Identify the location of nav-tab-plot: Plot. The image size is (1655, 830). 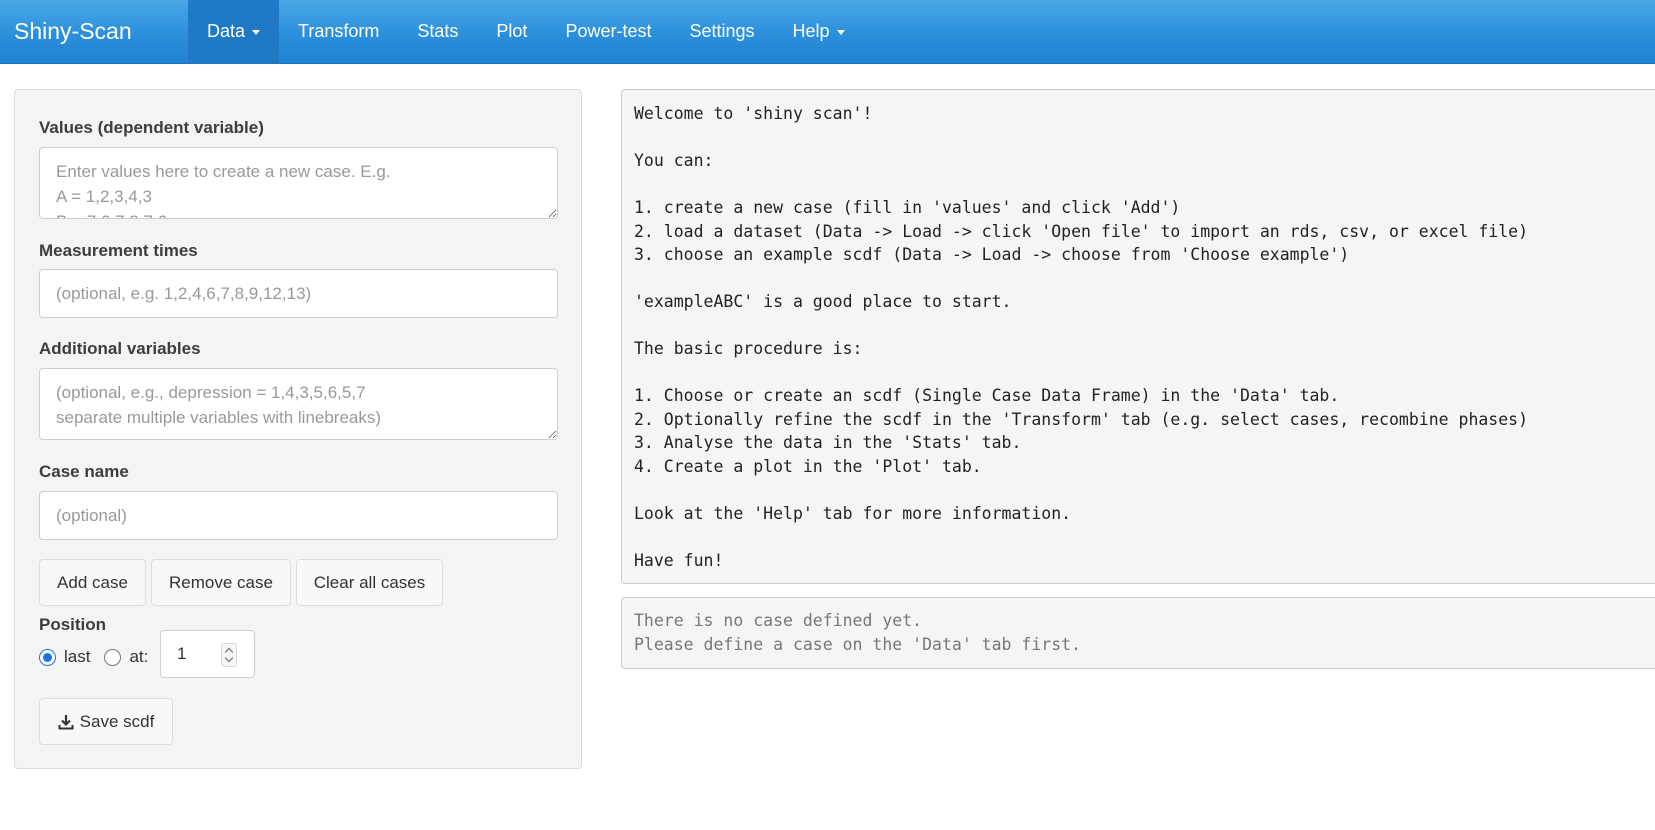
(511, 31).